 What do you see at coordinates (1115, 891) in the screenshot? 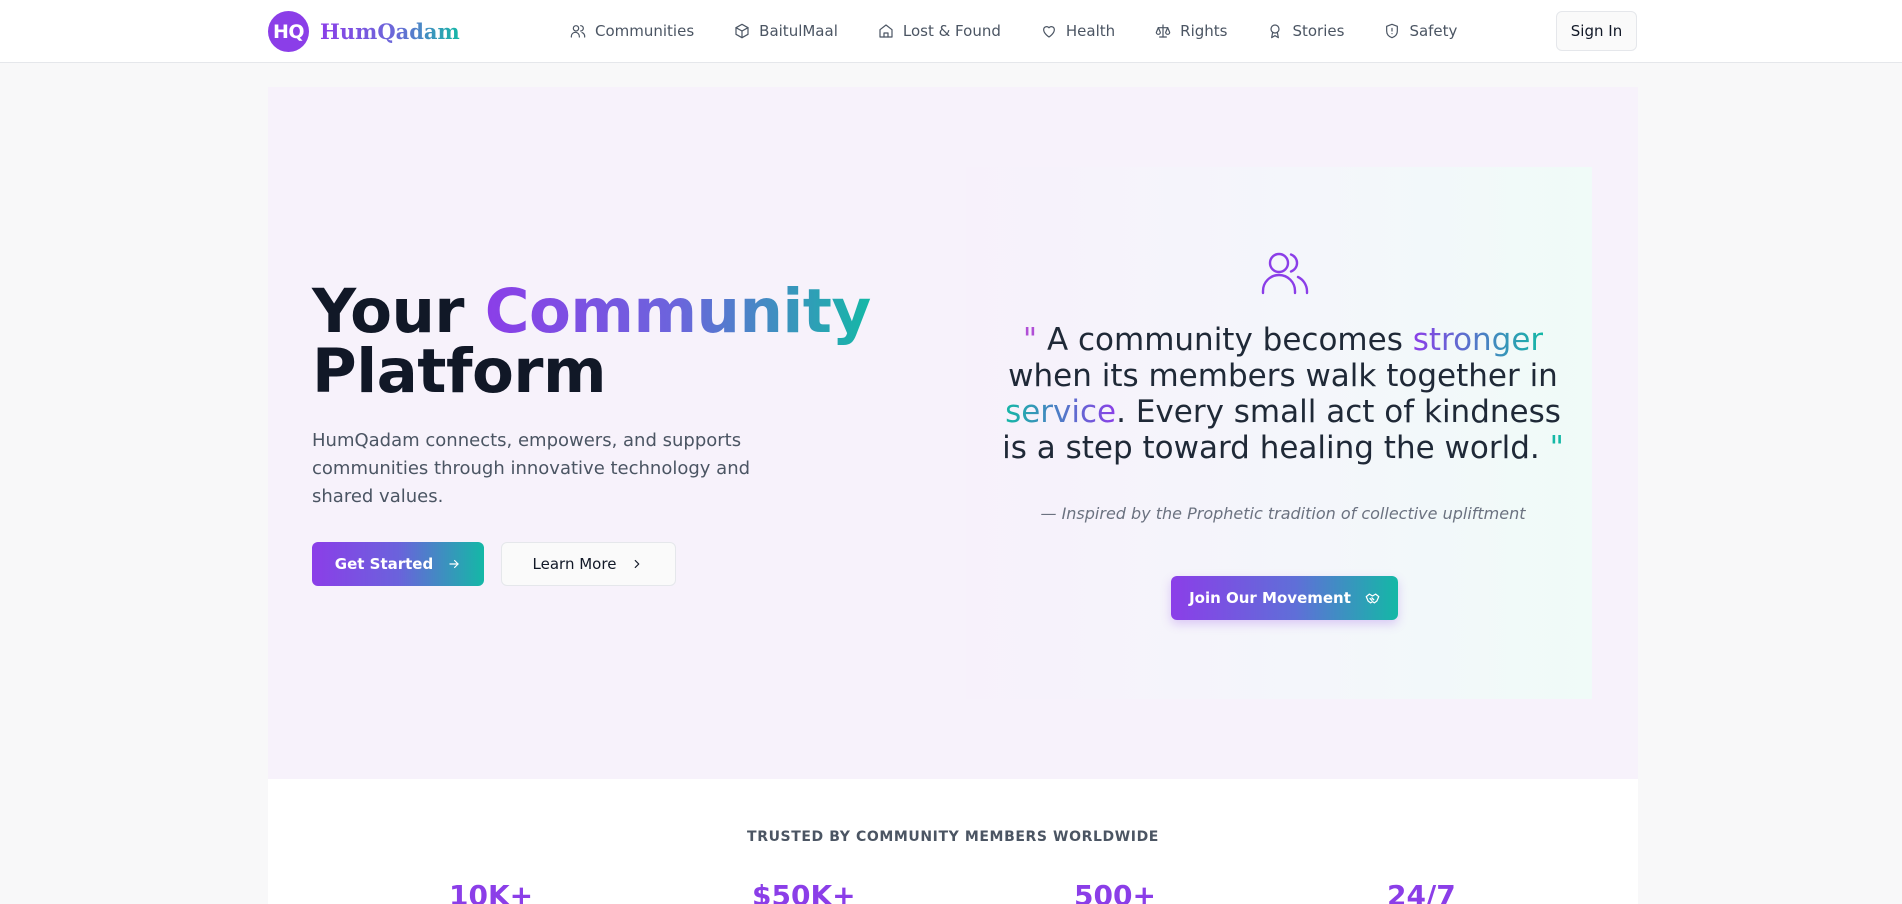
I see `stat-value: 500+` at bounding box center [1115, 891].